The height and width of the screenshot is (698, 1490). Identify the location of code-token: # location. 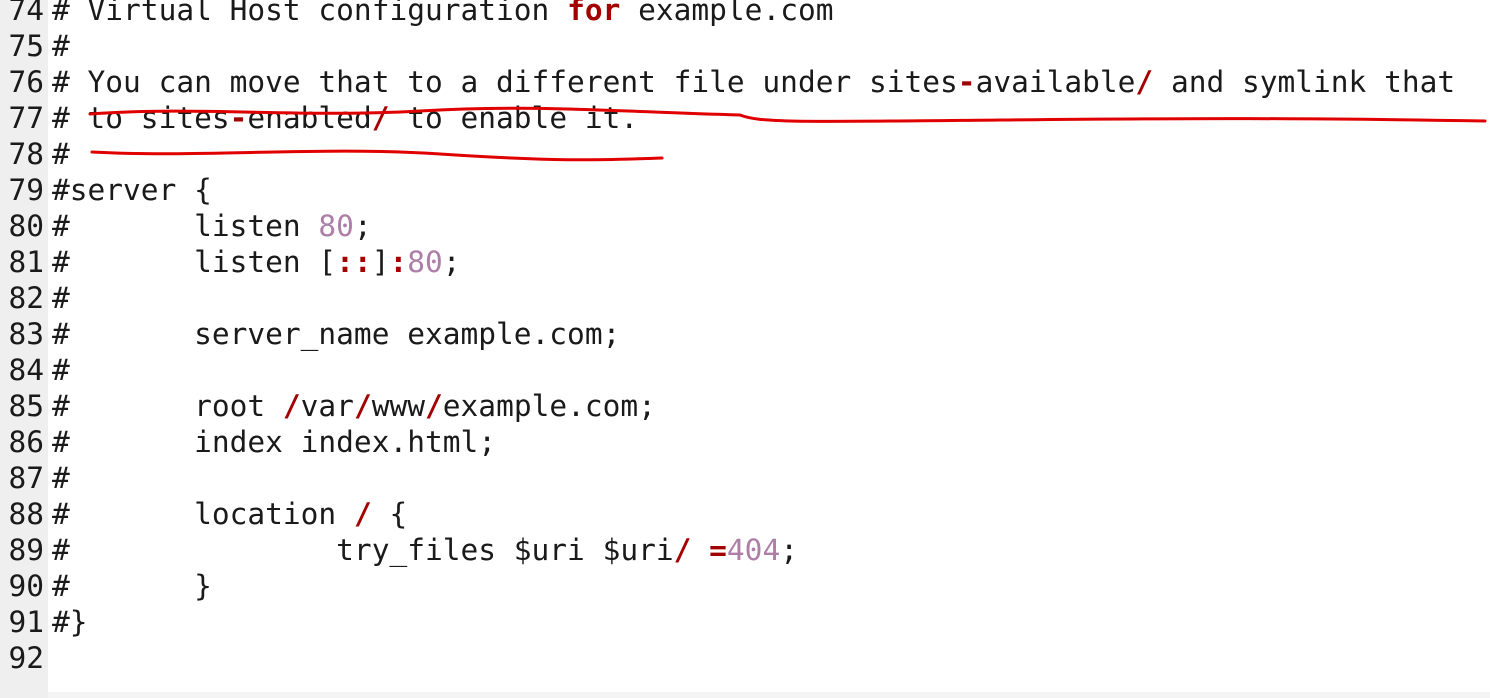
(203, 514).